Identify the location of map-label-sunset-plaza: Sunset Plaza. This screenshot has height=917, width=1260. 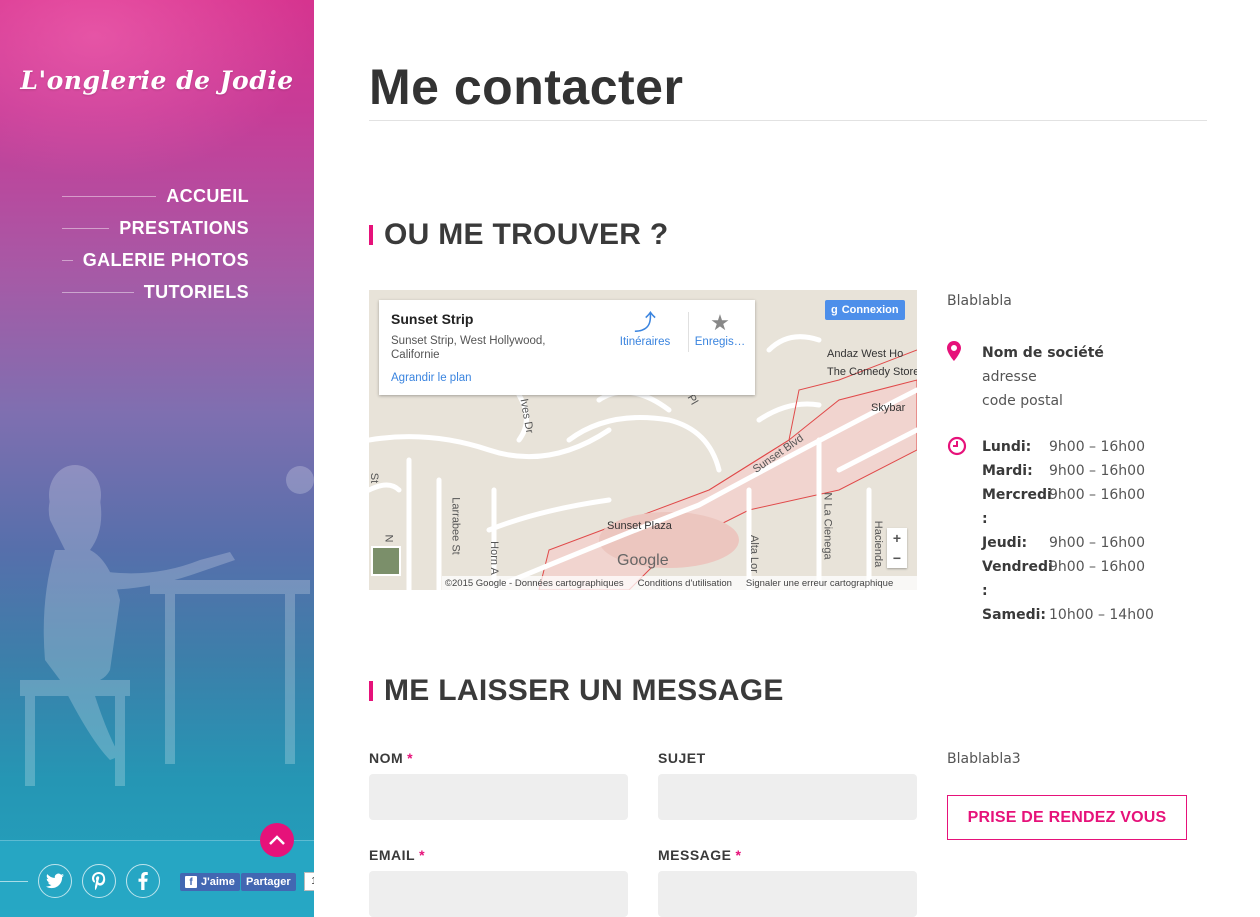
(639, 526).